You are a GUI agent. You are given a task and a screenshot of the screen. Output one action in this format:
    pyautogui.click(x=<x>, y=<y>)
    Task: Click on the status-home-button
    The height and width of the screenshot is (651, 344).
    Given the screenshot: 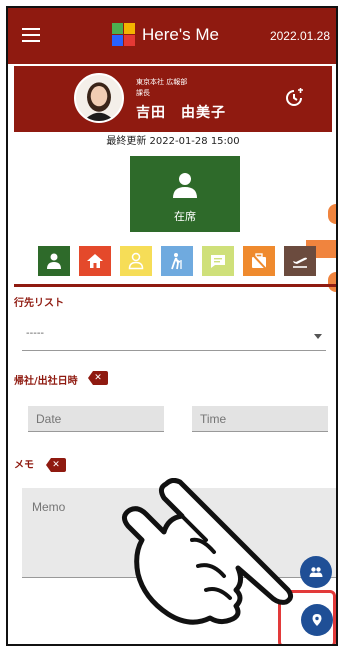 What is the action you would take?
    pyautogui.click(x=95, y=261)
    